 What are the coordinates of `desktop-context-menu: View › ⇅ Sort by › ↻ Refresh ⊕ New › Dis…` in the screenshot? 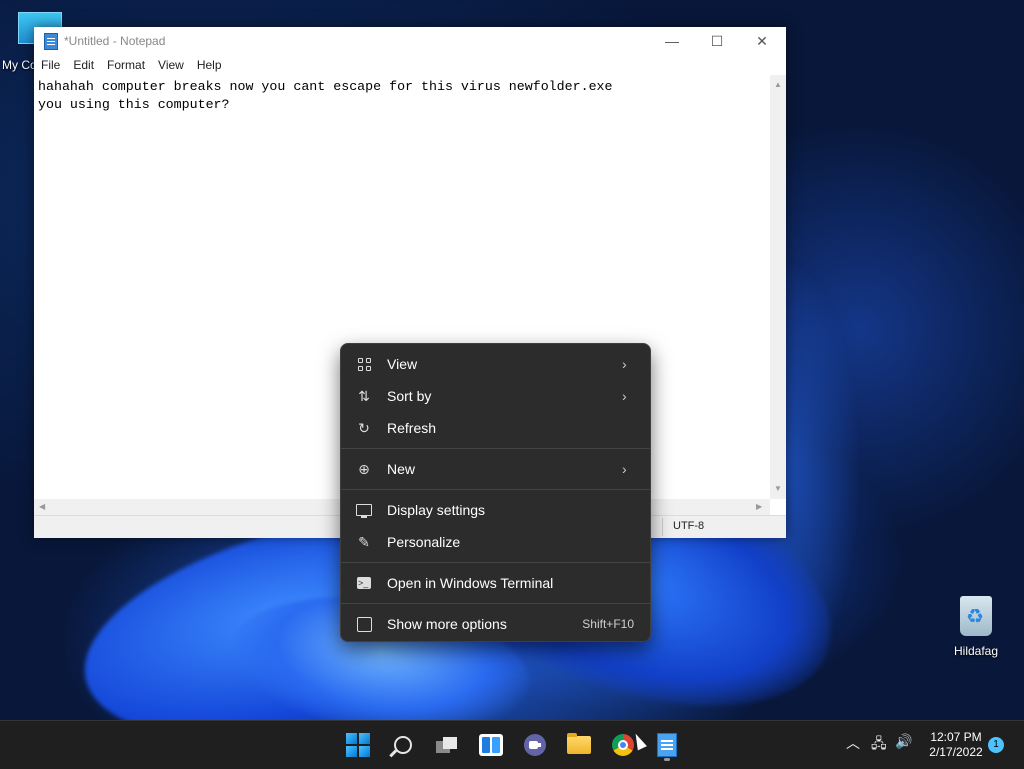 It's located at (495, 492).